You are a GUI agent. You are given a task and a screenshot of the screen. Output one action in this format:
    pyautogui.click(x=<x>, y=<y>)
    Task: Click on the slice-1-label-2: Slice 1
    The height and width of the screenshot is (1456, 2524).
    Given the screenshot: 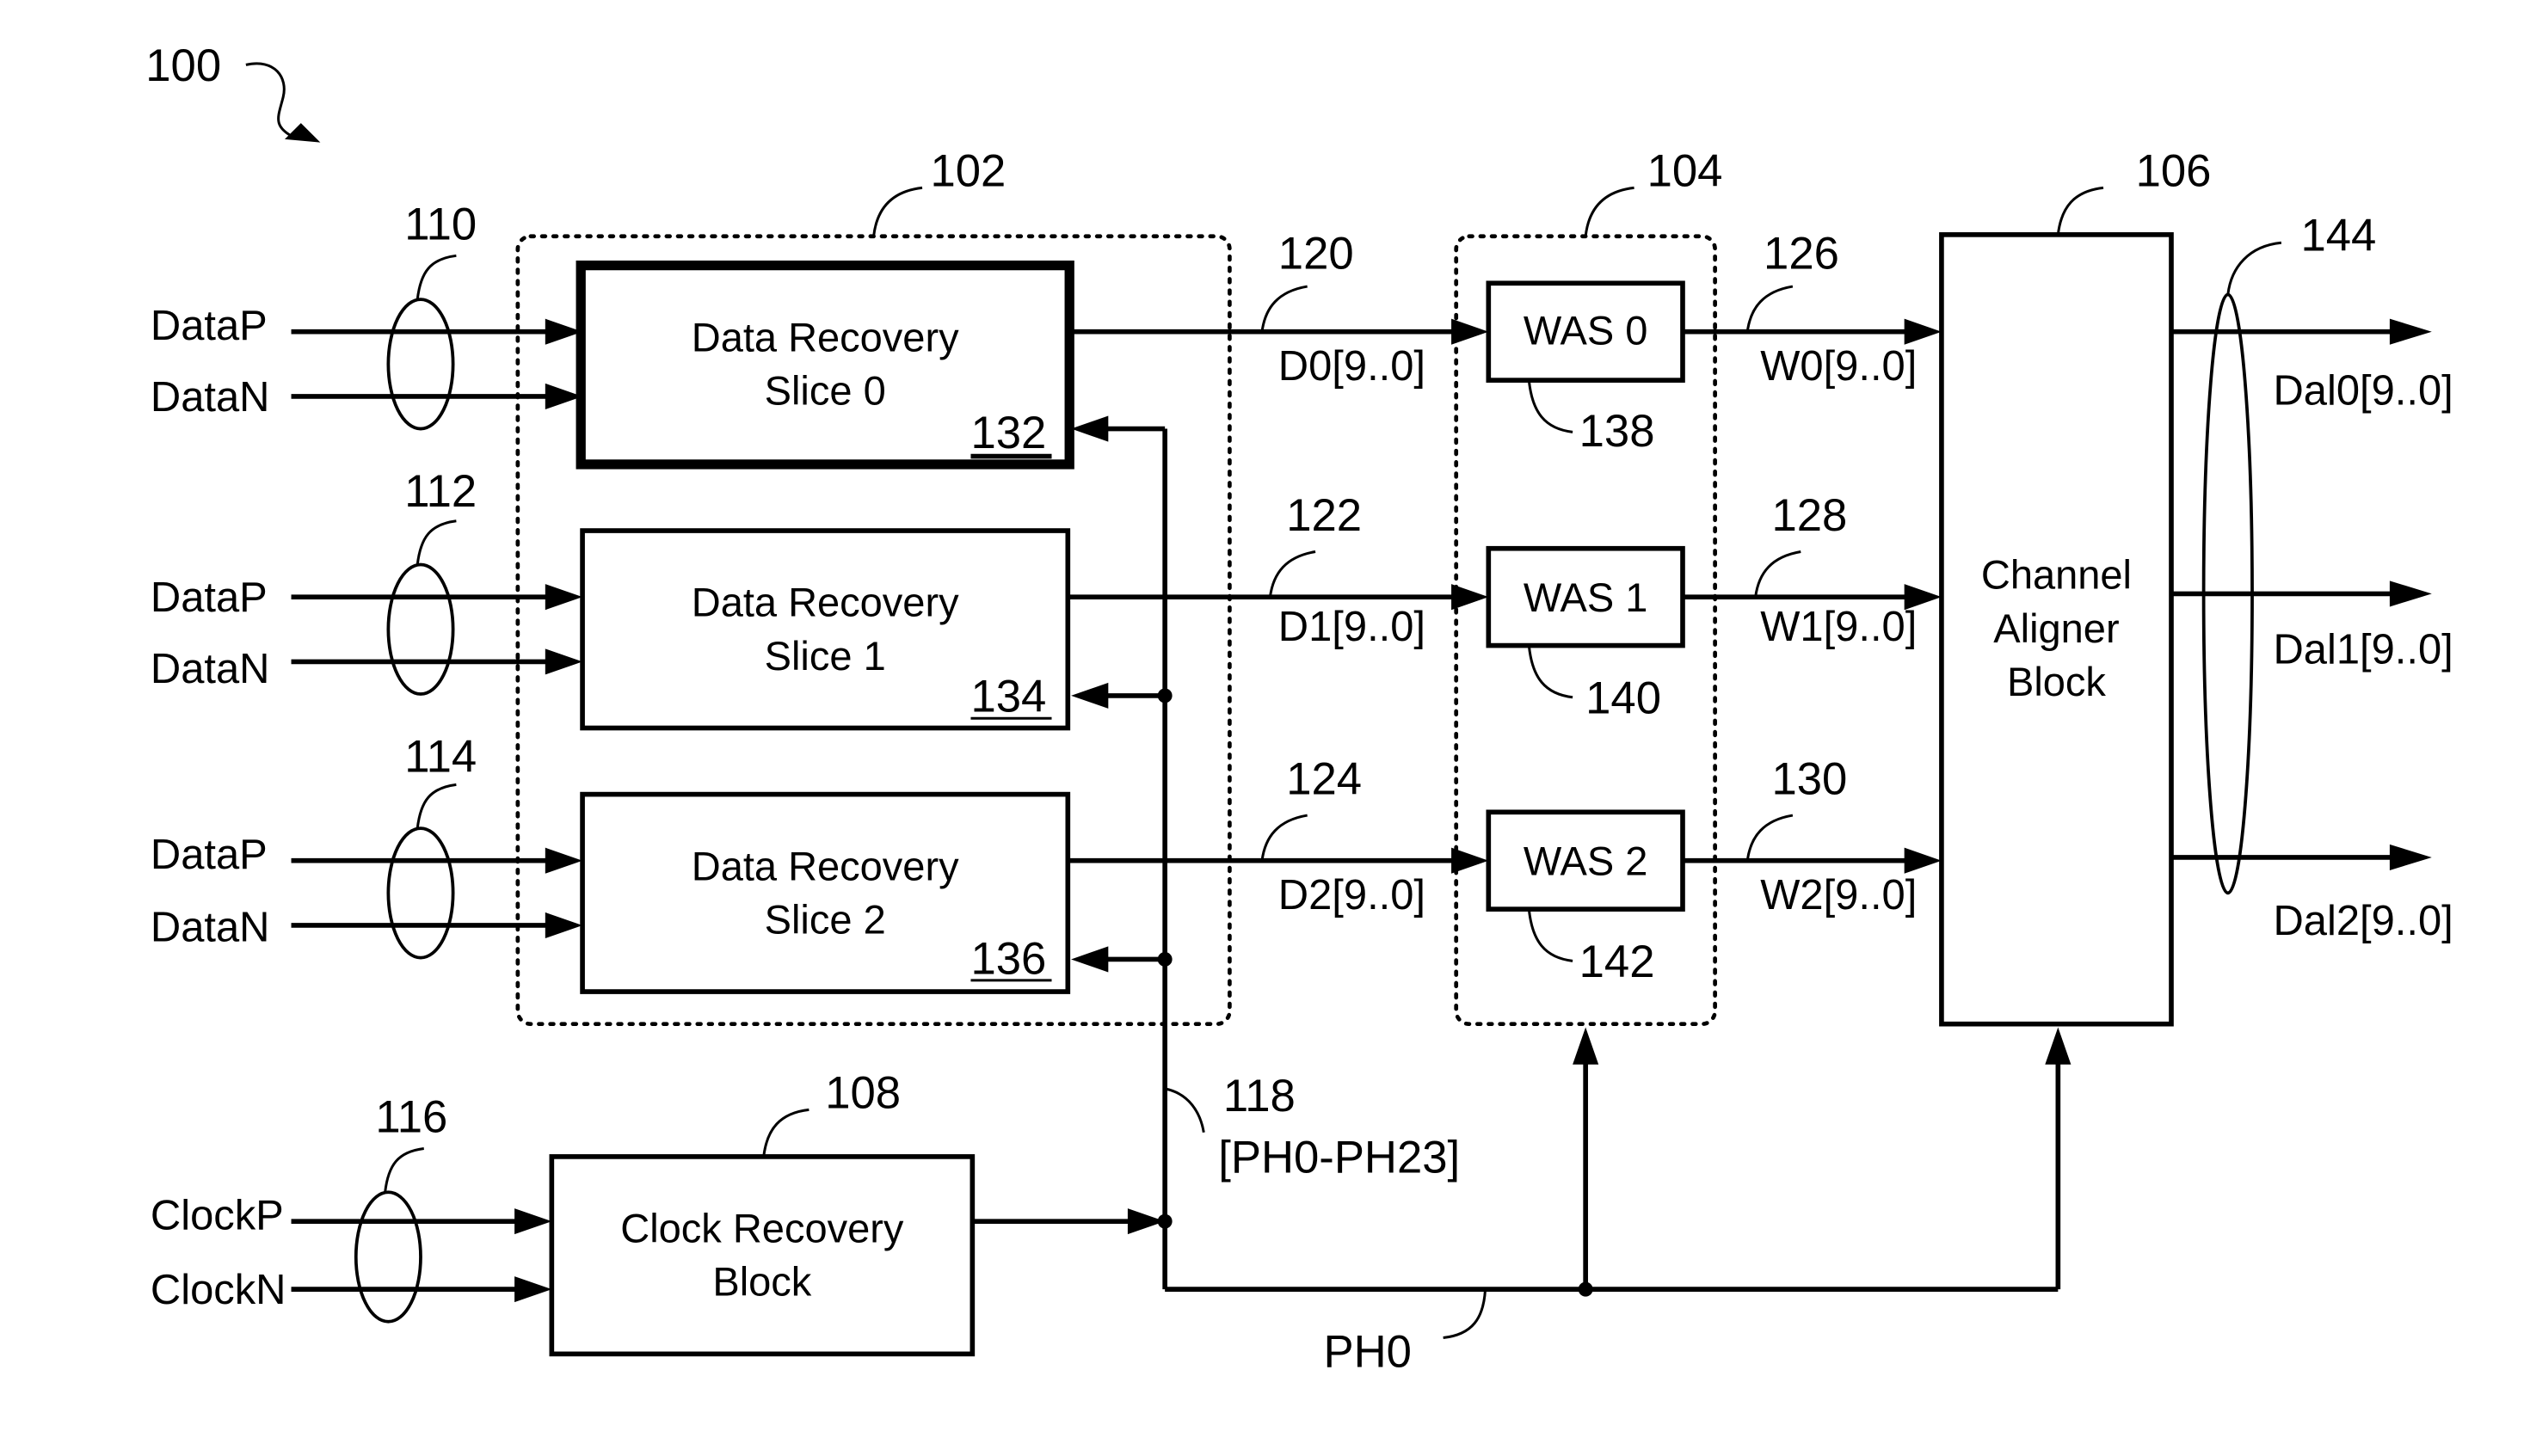 What is the action you would take?
    pyautogui.click(x=825, y=656)
    